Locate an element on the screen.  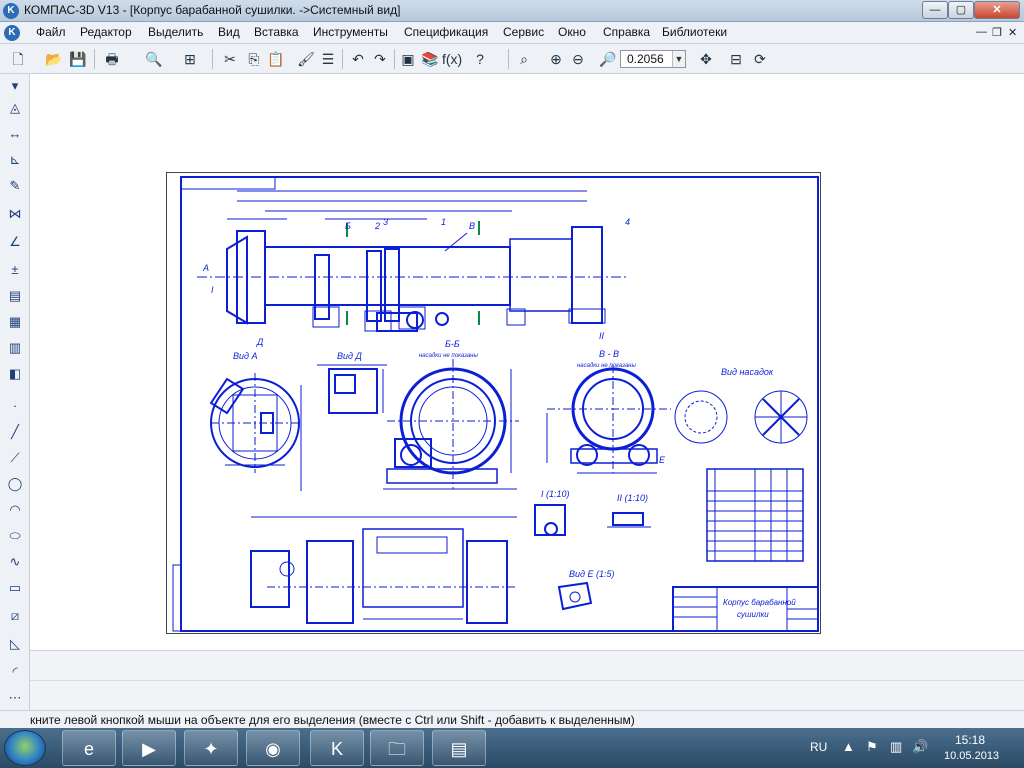
view-d-drawing is located at coordinates (352, 389).